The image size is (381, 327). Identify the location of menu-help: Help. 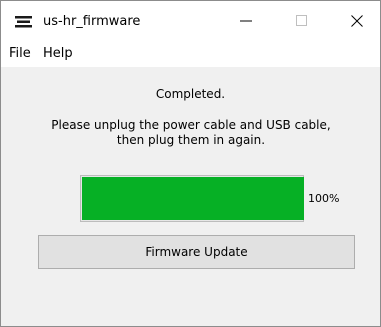
(58, 54).